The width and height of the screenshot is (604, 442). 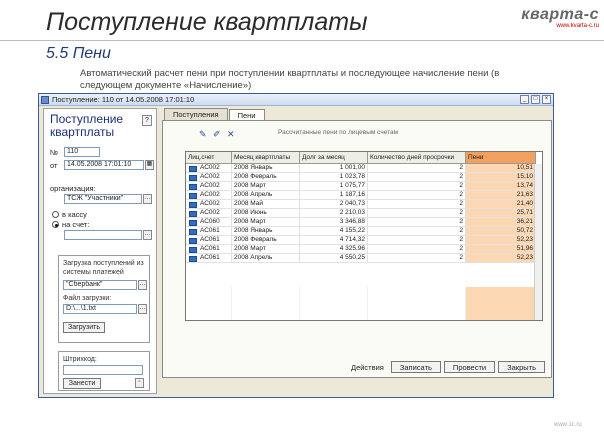 What do you see at coordinates (45, 99) in the screenshot?
I see `document-icon` at bounding box center [45, 99].